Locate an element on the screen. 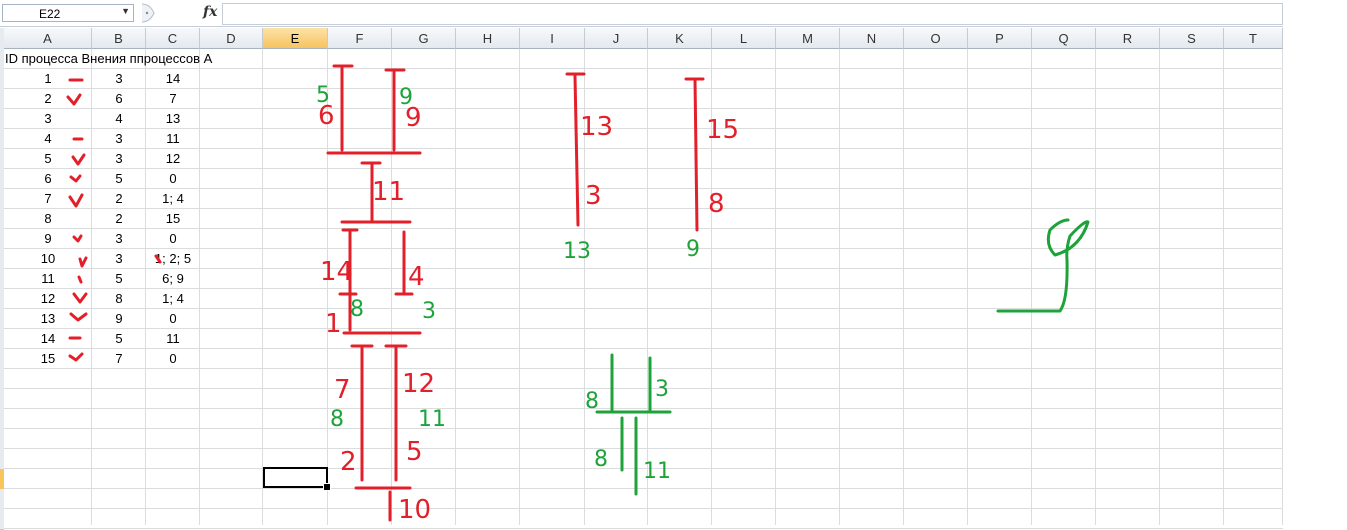 This screenshot has width=1347, height=530. table-cell-a: 15 is located at coordinates (48, 359).